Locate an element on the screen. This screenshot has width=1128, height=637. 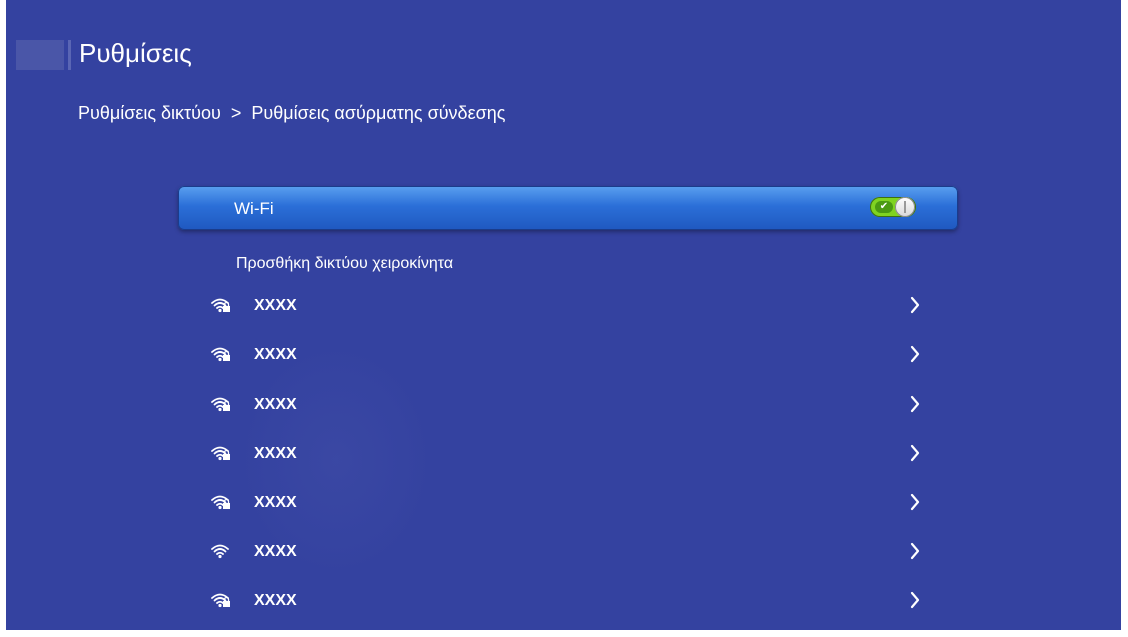
add-network-manually-item: Προσθήκη δικτύου χειροκίνητα is located at coordinates (344, 264).